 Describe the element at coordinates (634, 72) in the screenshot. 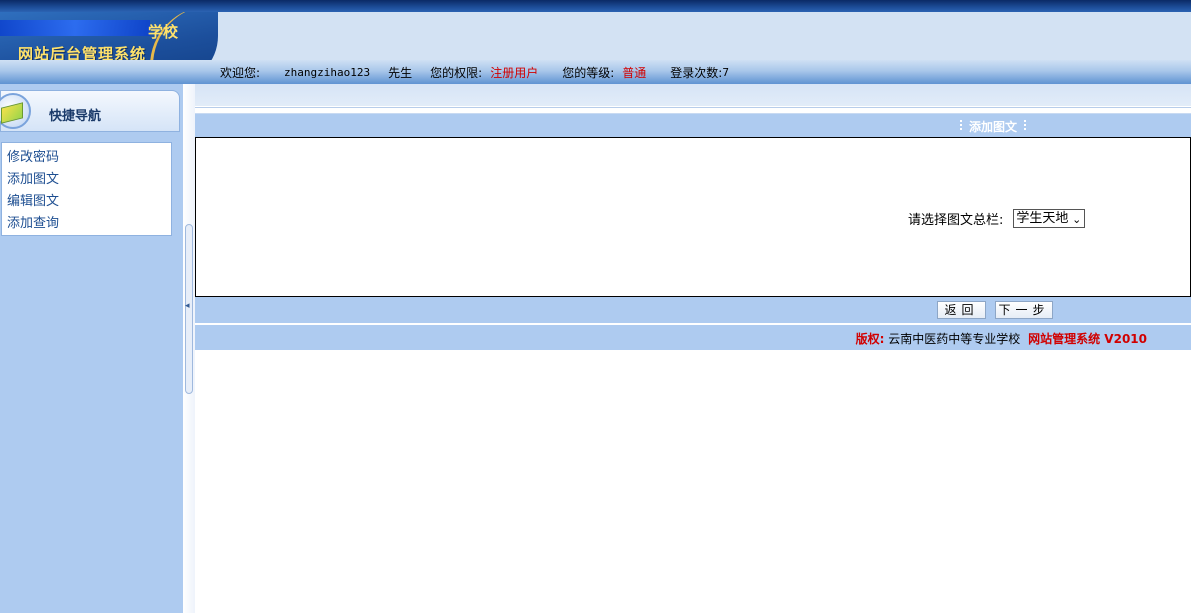

I see `level-value: 普通` at that location.